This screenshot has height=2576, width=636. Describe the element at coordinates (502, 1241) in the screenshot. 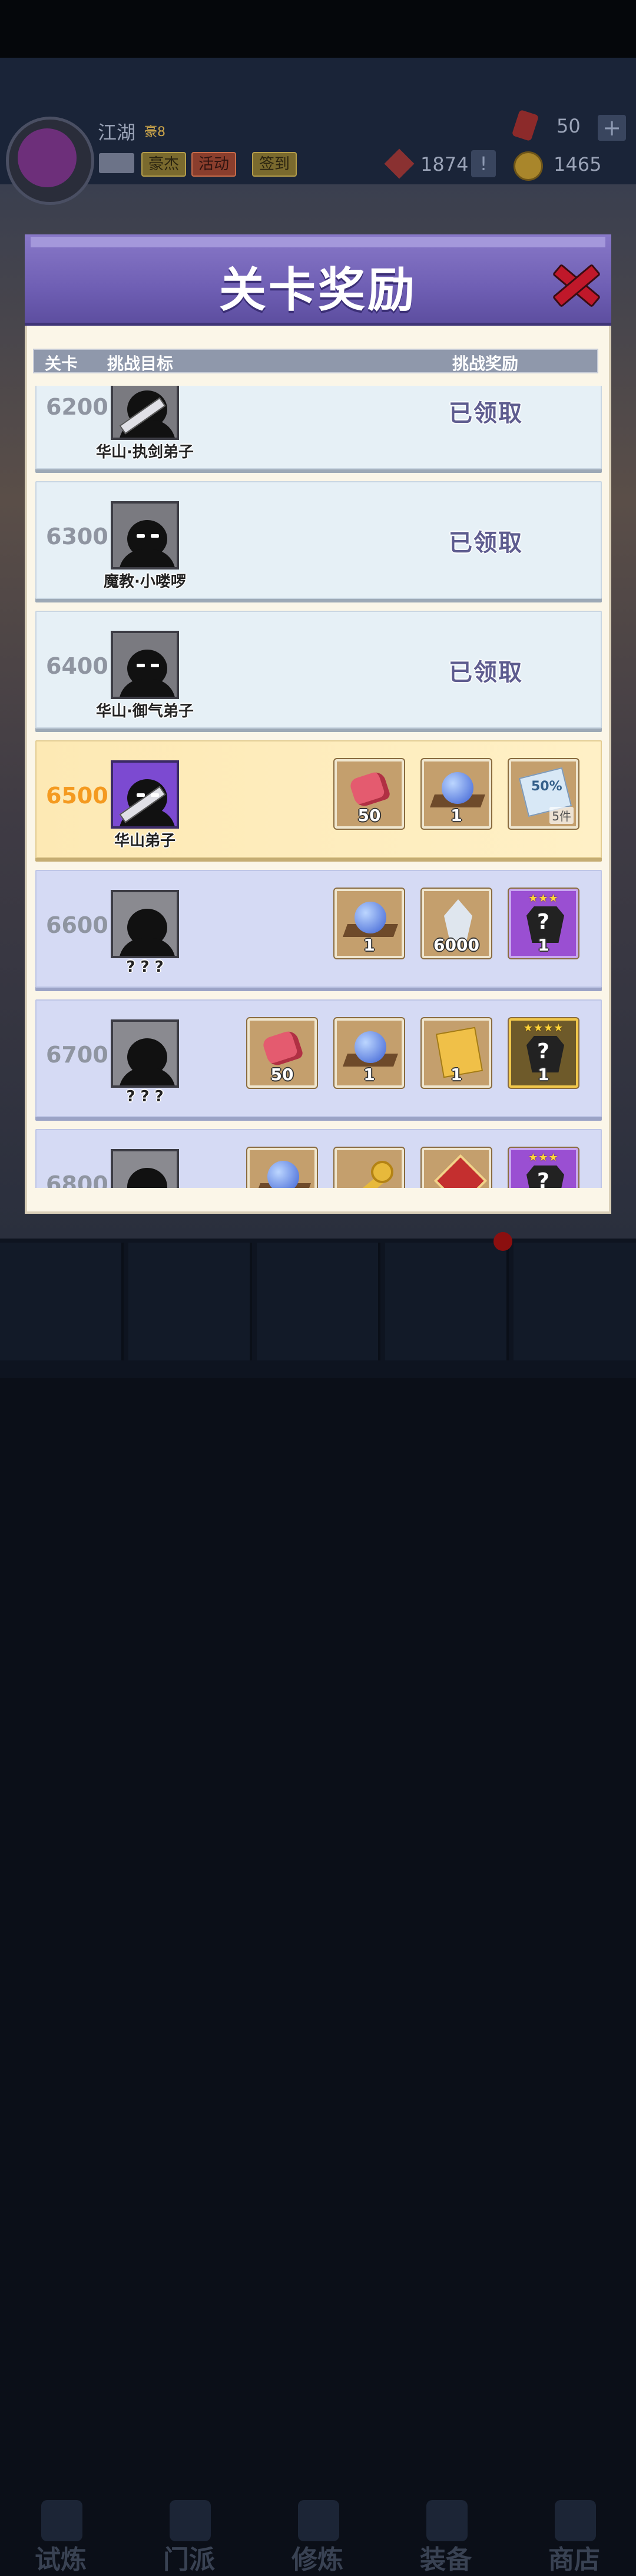

I see `notification-dot` at that location.